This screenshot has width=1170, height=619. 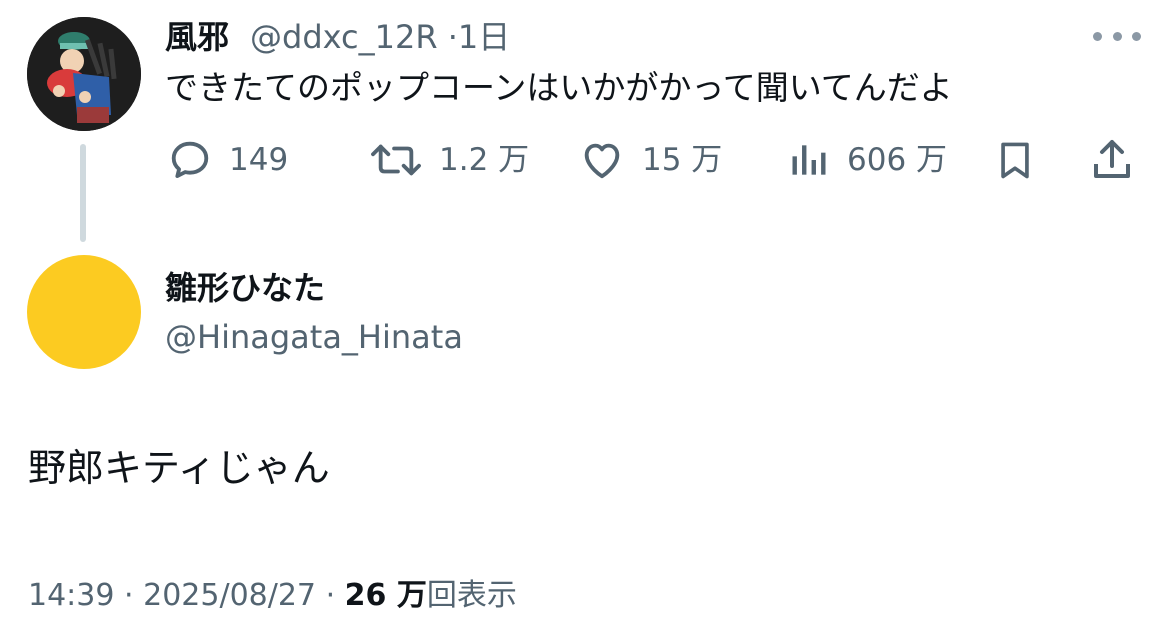 I want to click on tweet-time: 1日, so click(x=484, y=37).